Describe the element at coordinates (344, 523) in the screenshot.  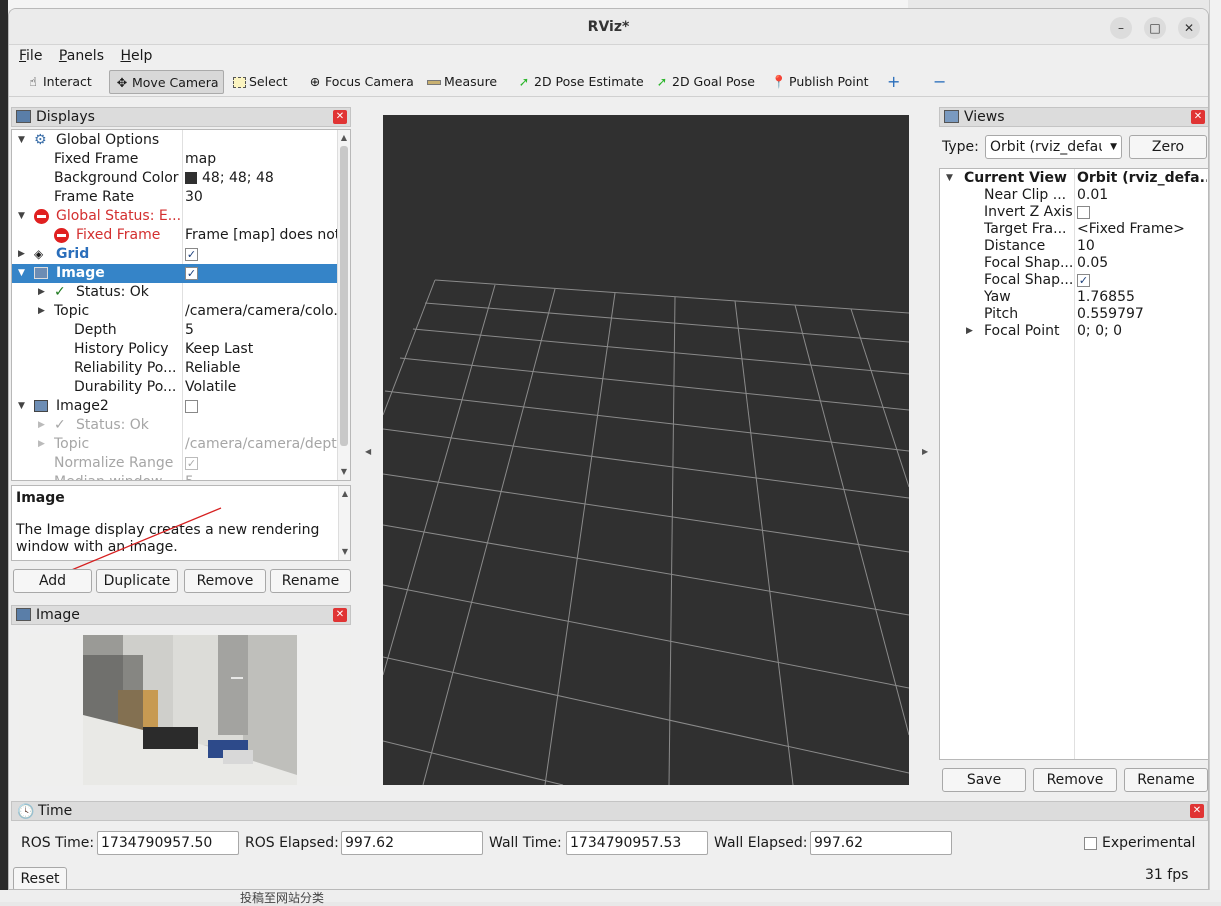
I see `description-scrollbar: ▲ ▼` at that location.